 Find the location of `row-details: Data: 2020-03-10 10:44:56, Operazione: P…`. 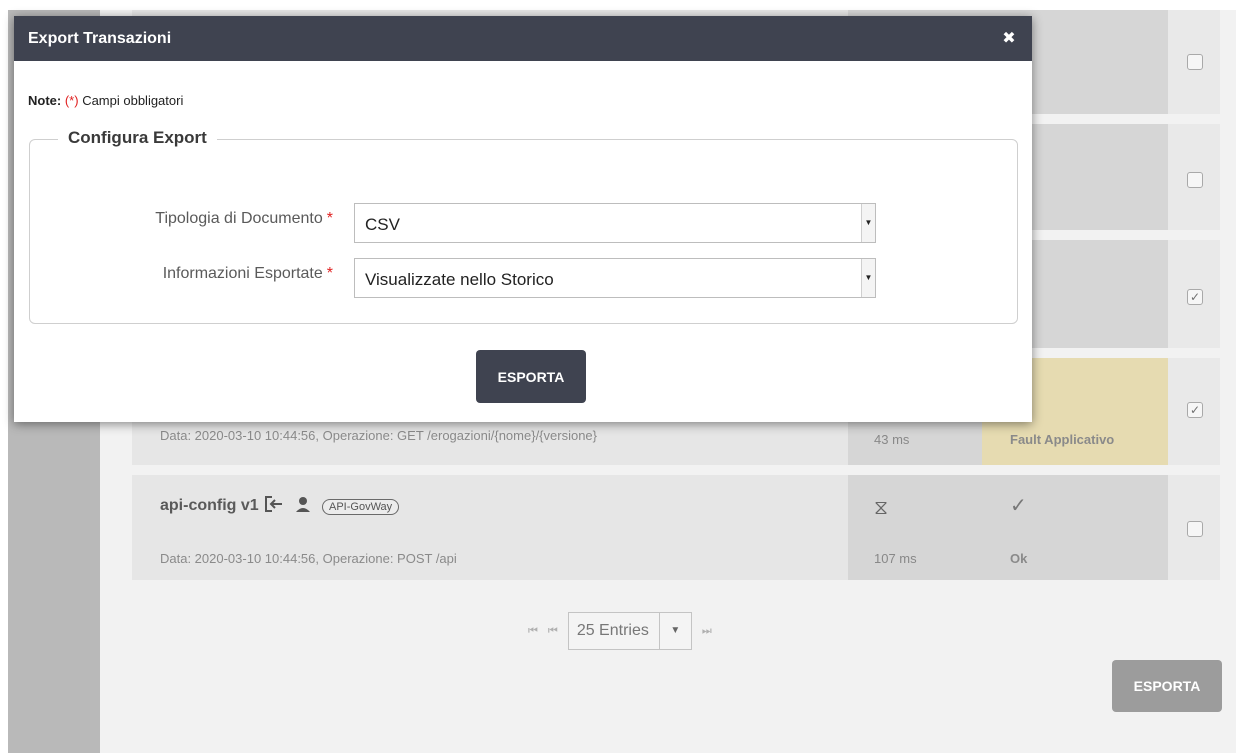

row-details: Data: 2020-03-10 10:44:56, Operazione: P… is located at coordinates (308, 558).